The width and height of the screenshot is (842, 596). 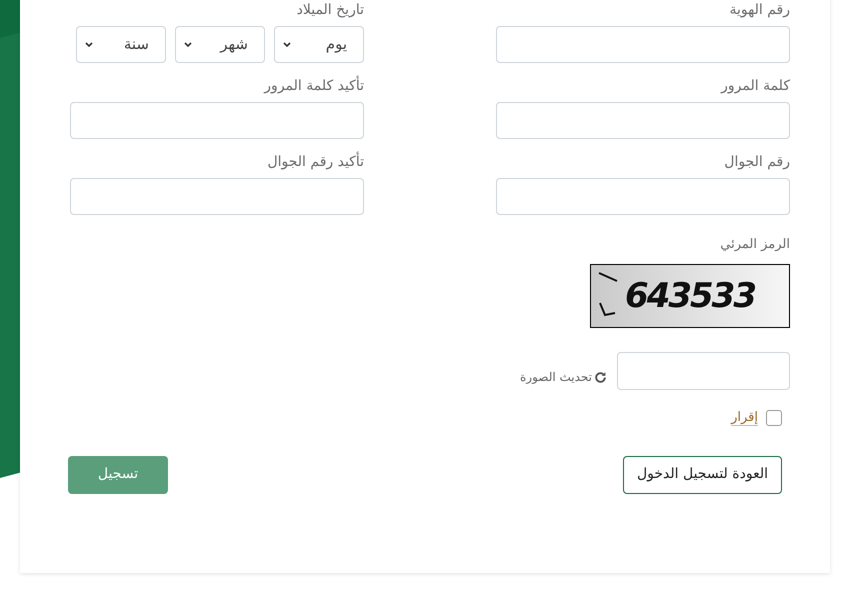 What do you see at coordinates (755, 245) in the screenshot?
I see `captcha-label: الرمز المرئي` at bounding box center [755, 245].